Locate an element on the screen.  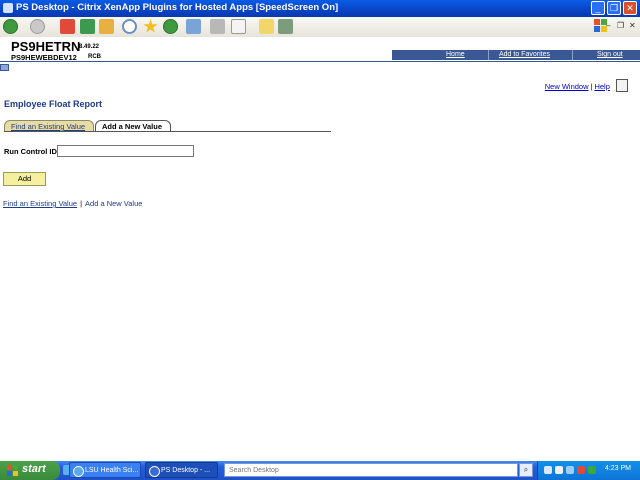
back-icon is located at coordinates (10, 26).